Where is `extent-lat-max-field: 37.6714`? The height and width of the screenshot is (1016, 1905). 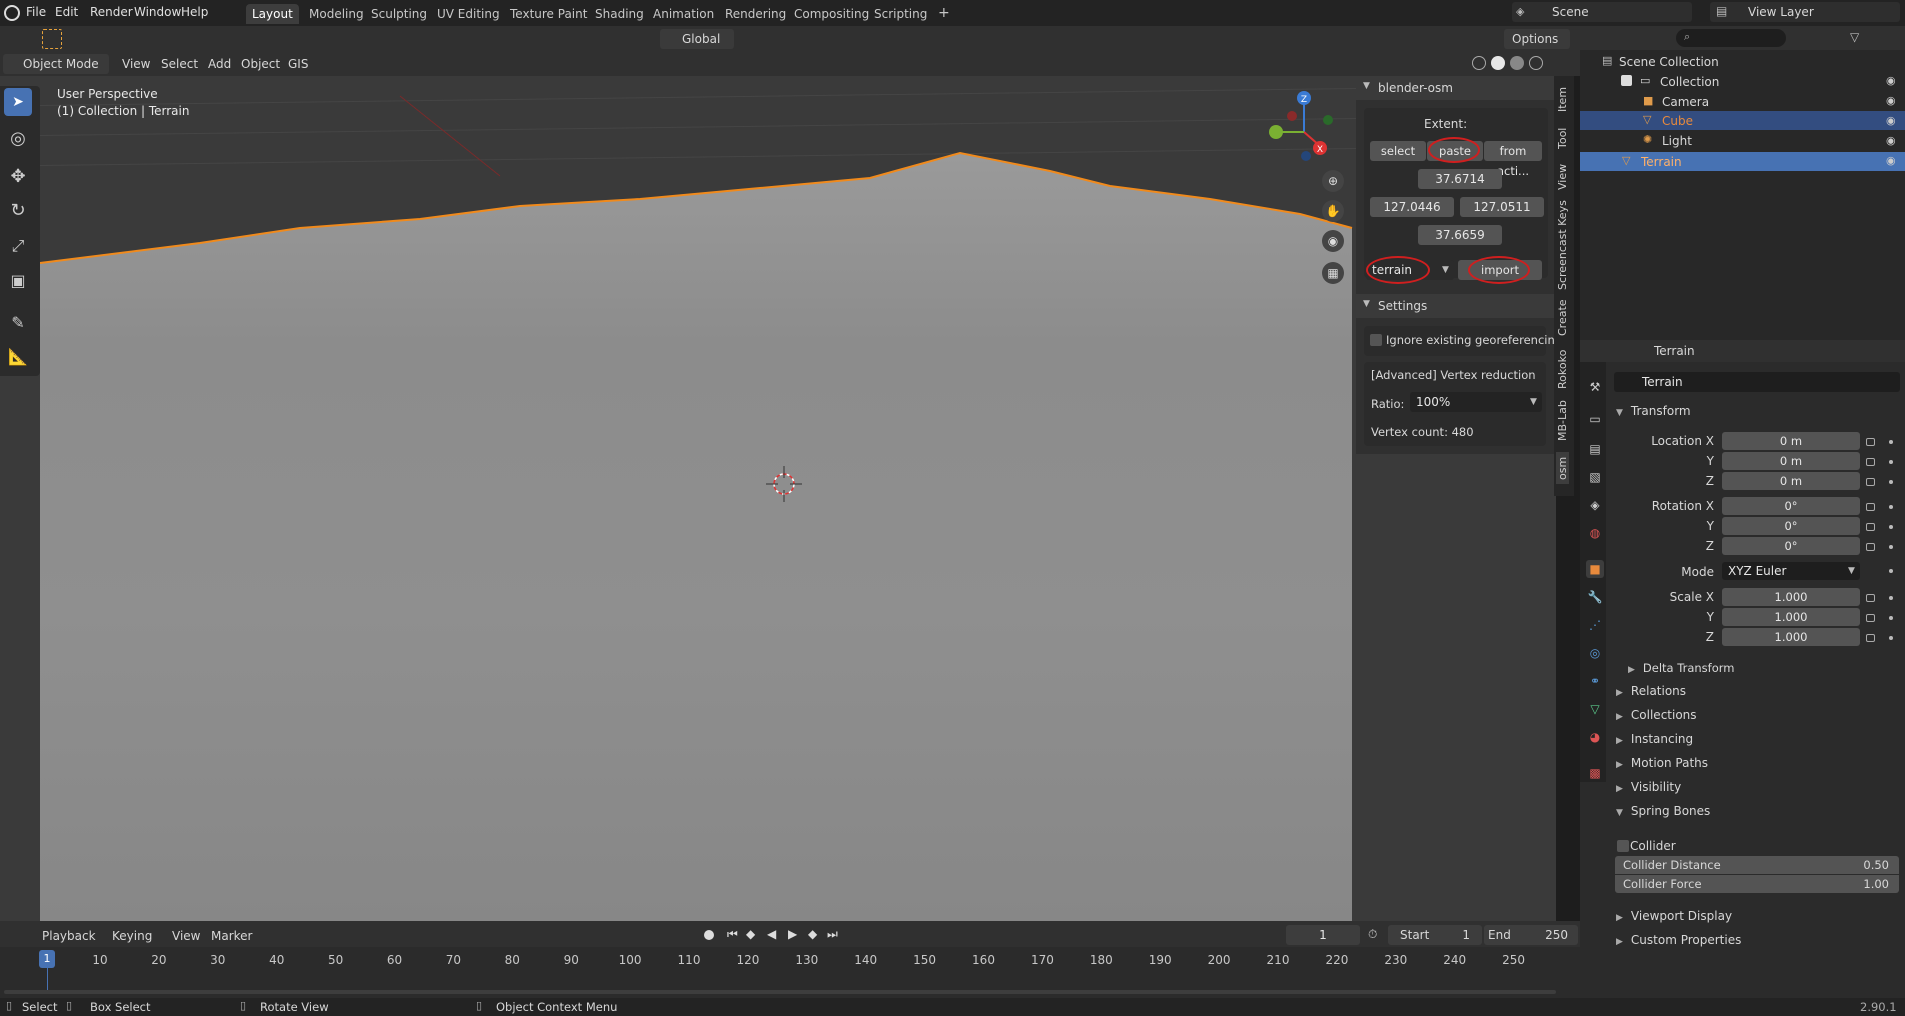
extent-lat-max-field: 37.6714 is located at coordinates (1460, 179).